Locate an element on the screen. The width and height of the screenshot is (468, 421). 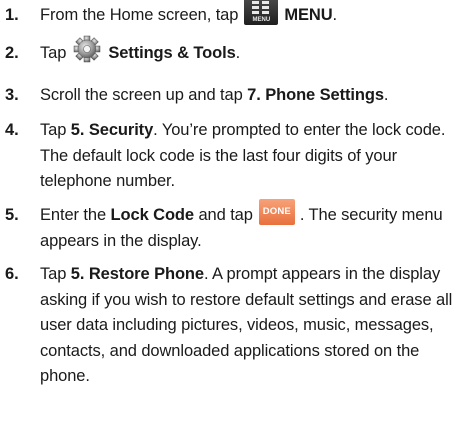
restore-phone-label: 5. Restore Phone is located at coordinates (137, 274).